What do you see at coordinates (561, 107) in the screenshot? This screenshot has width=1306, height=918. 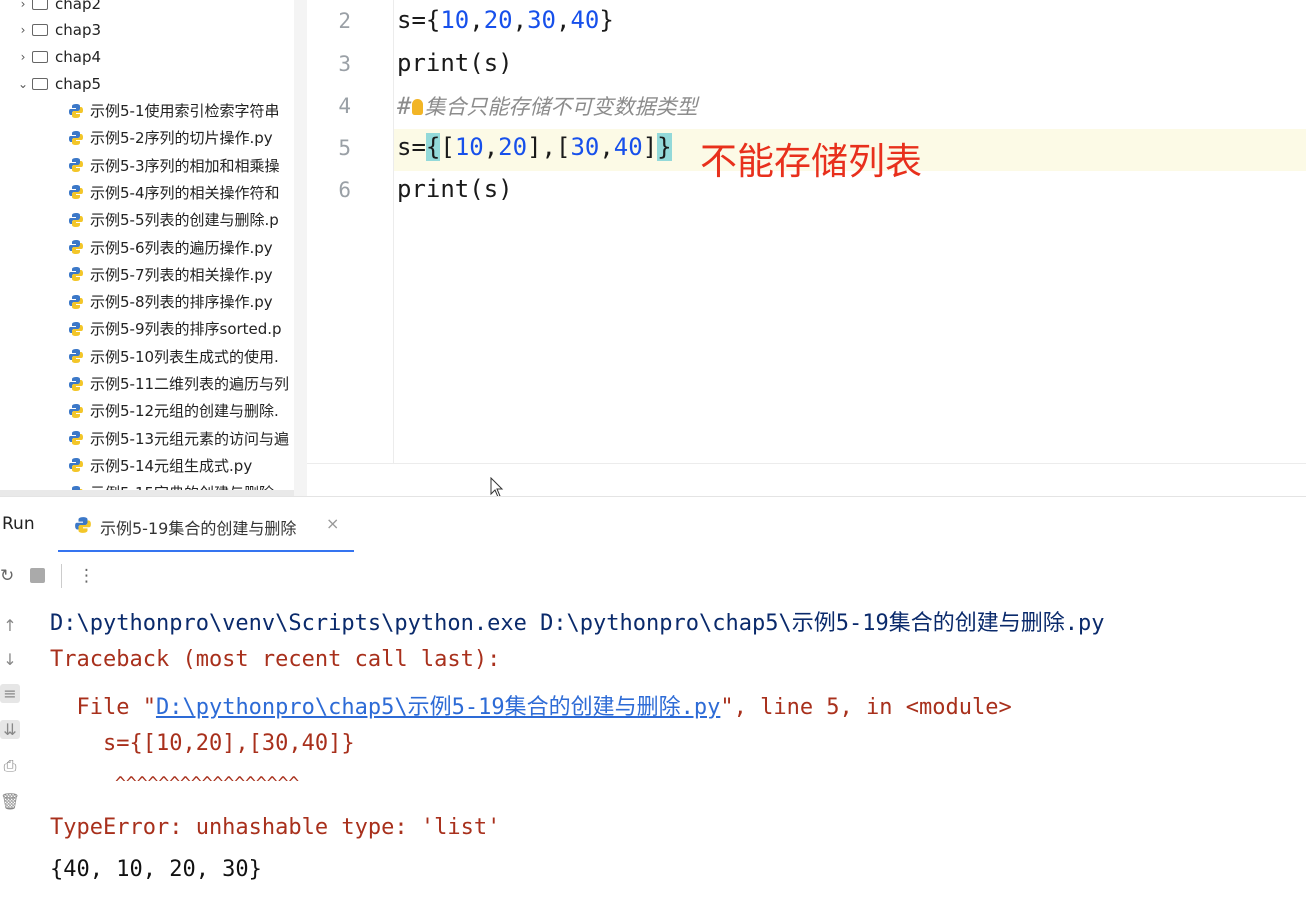 I see `code-comment: 集合只能存储不可变数据类型` at bounding box center [561, 107].